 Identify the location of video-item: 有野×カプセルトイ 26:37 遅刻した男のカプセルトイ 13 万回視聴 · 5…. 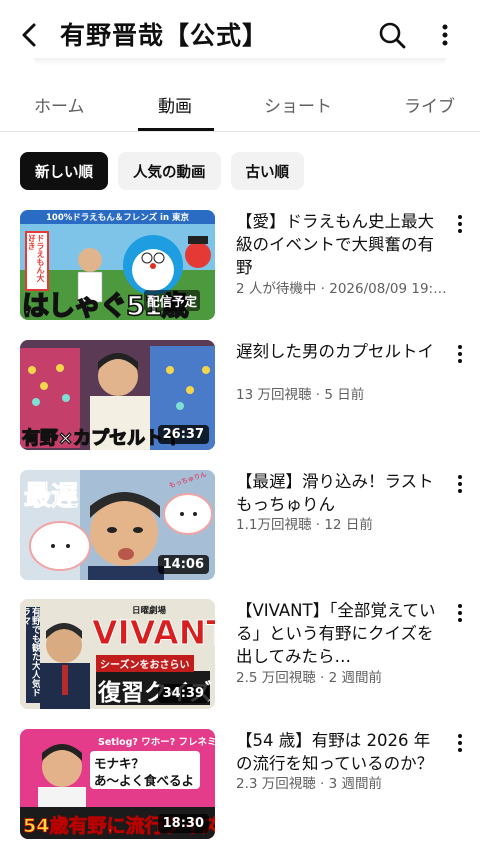
(240, 396).